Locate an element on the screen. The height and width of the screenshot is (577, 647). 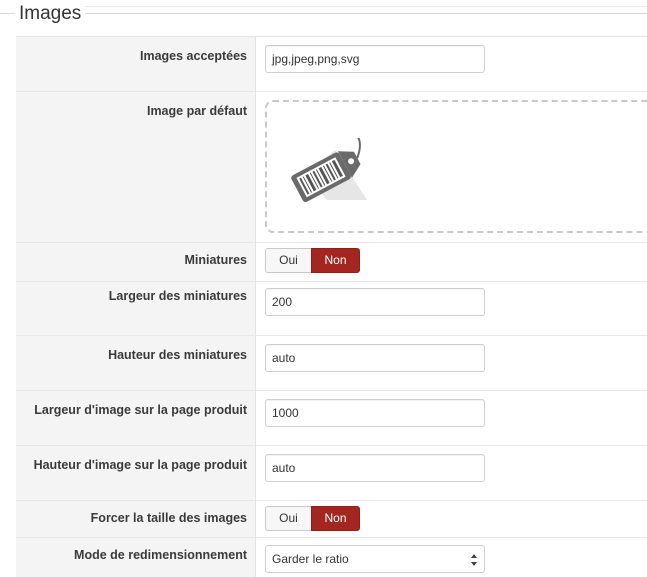
force-size-oui-button: Oui is located at coordinates (288, 518).